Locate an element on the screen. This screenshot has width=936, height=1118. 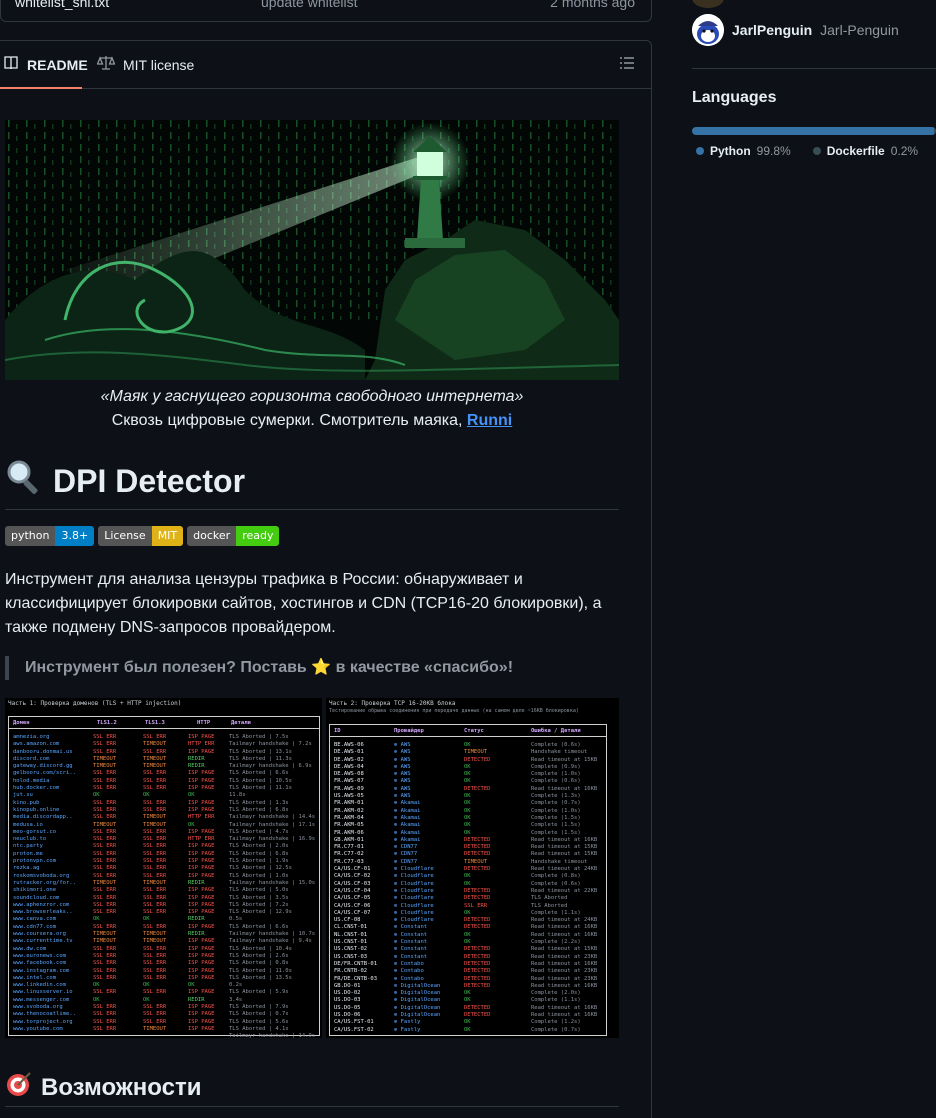
domain-cell: www.euronews.com is located at coordinates (39, 955).